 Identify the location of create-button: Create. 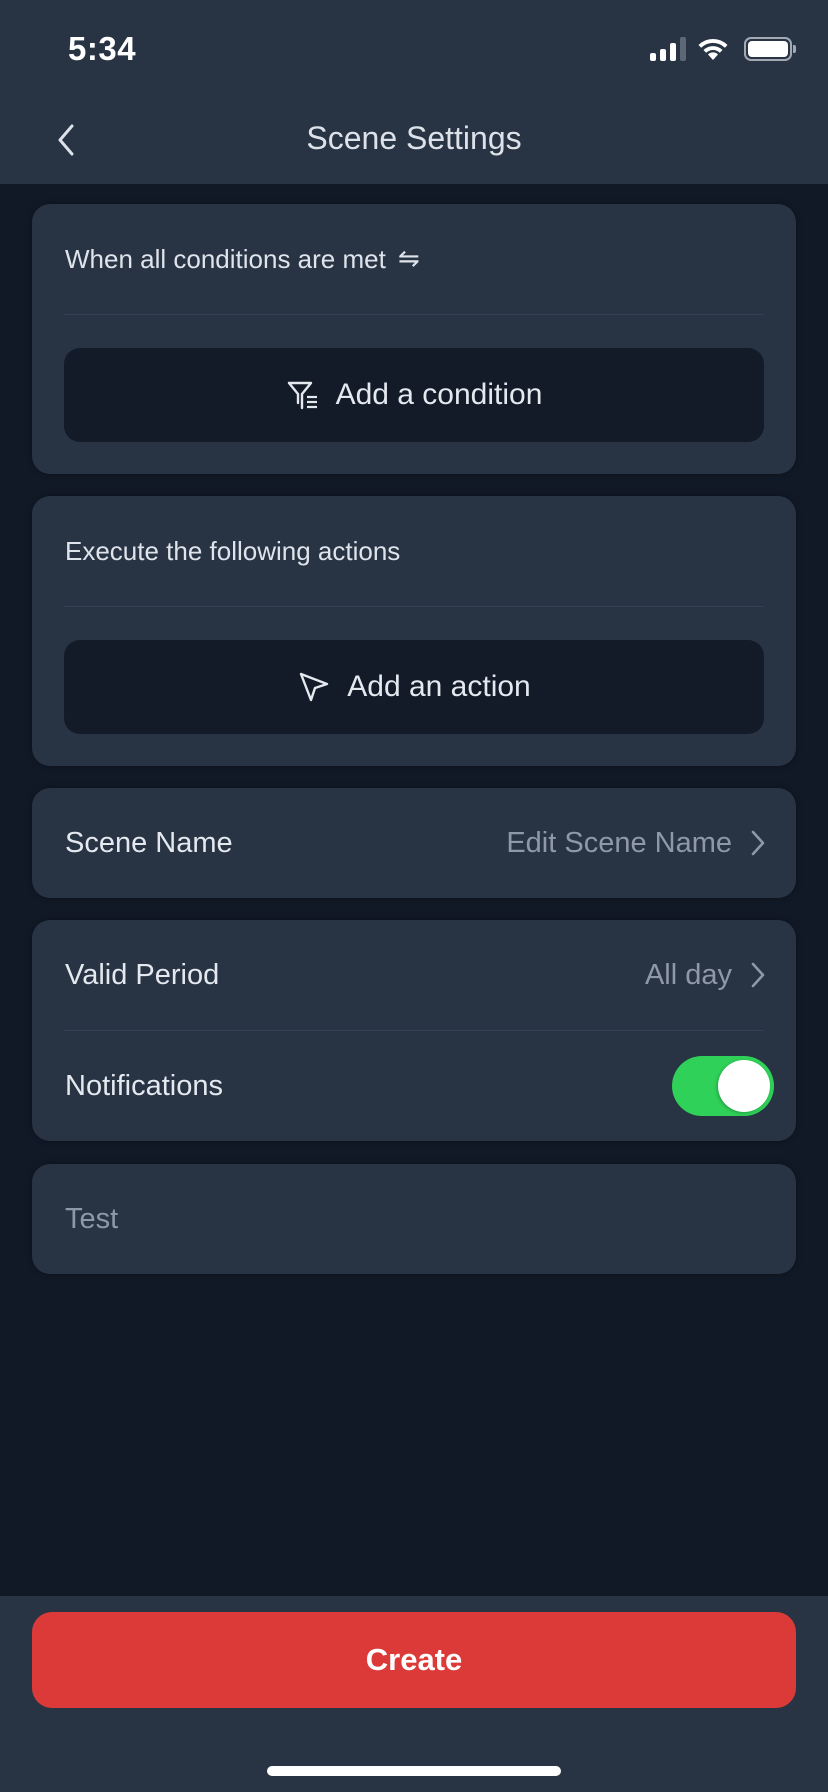
(414, 1660).